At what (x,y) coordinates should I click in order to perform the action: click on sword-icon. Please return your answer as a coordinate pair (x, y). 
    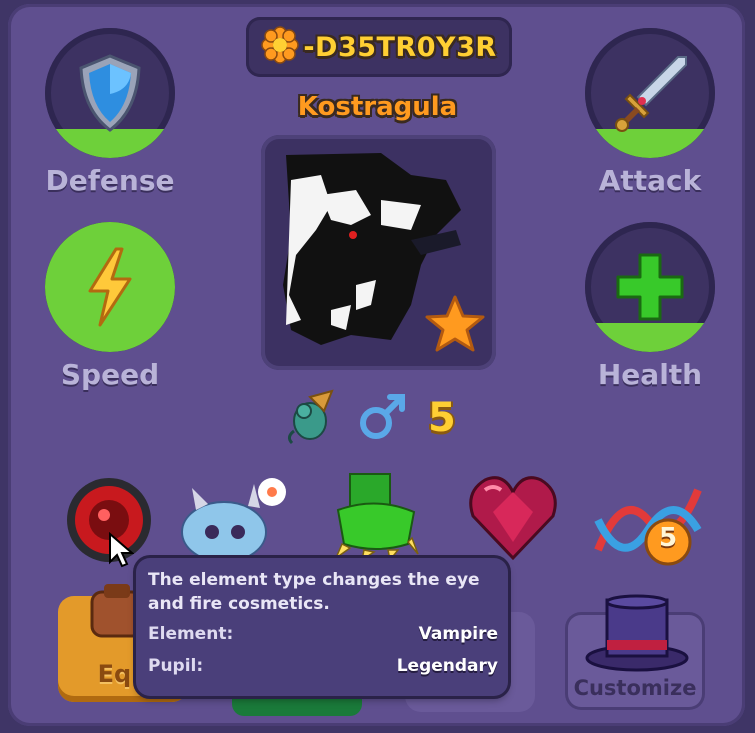
    Looking at the image, I should click on (650, 93).